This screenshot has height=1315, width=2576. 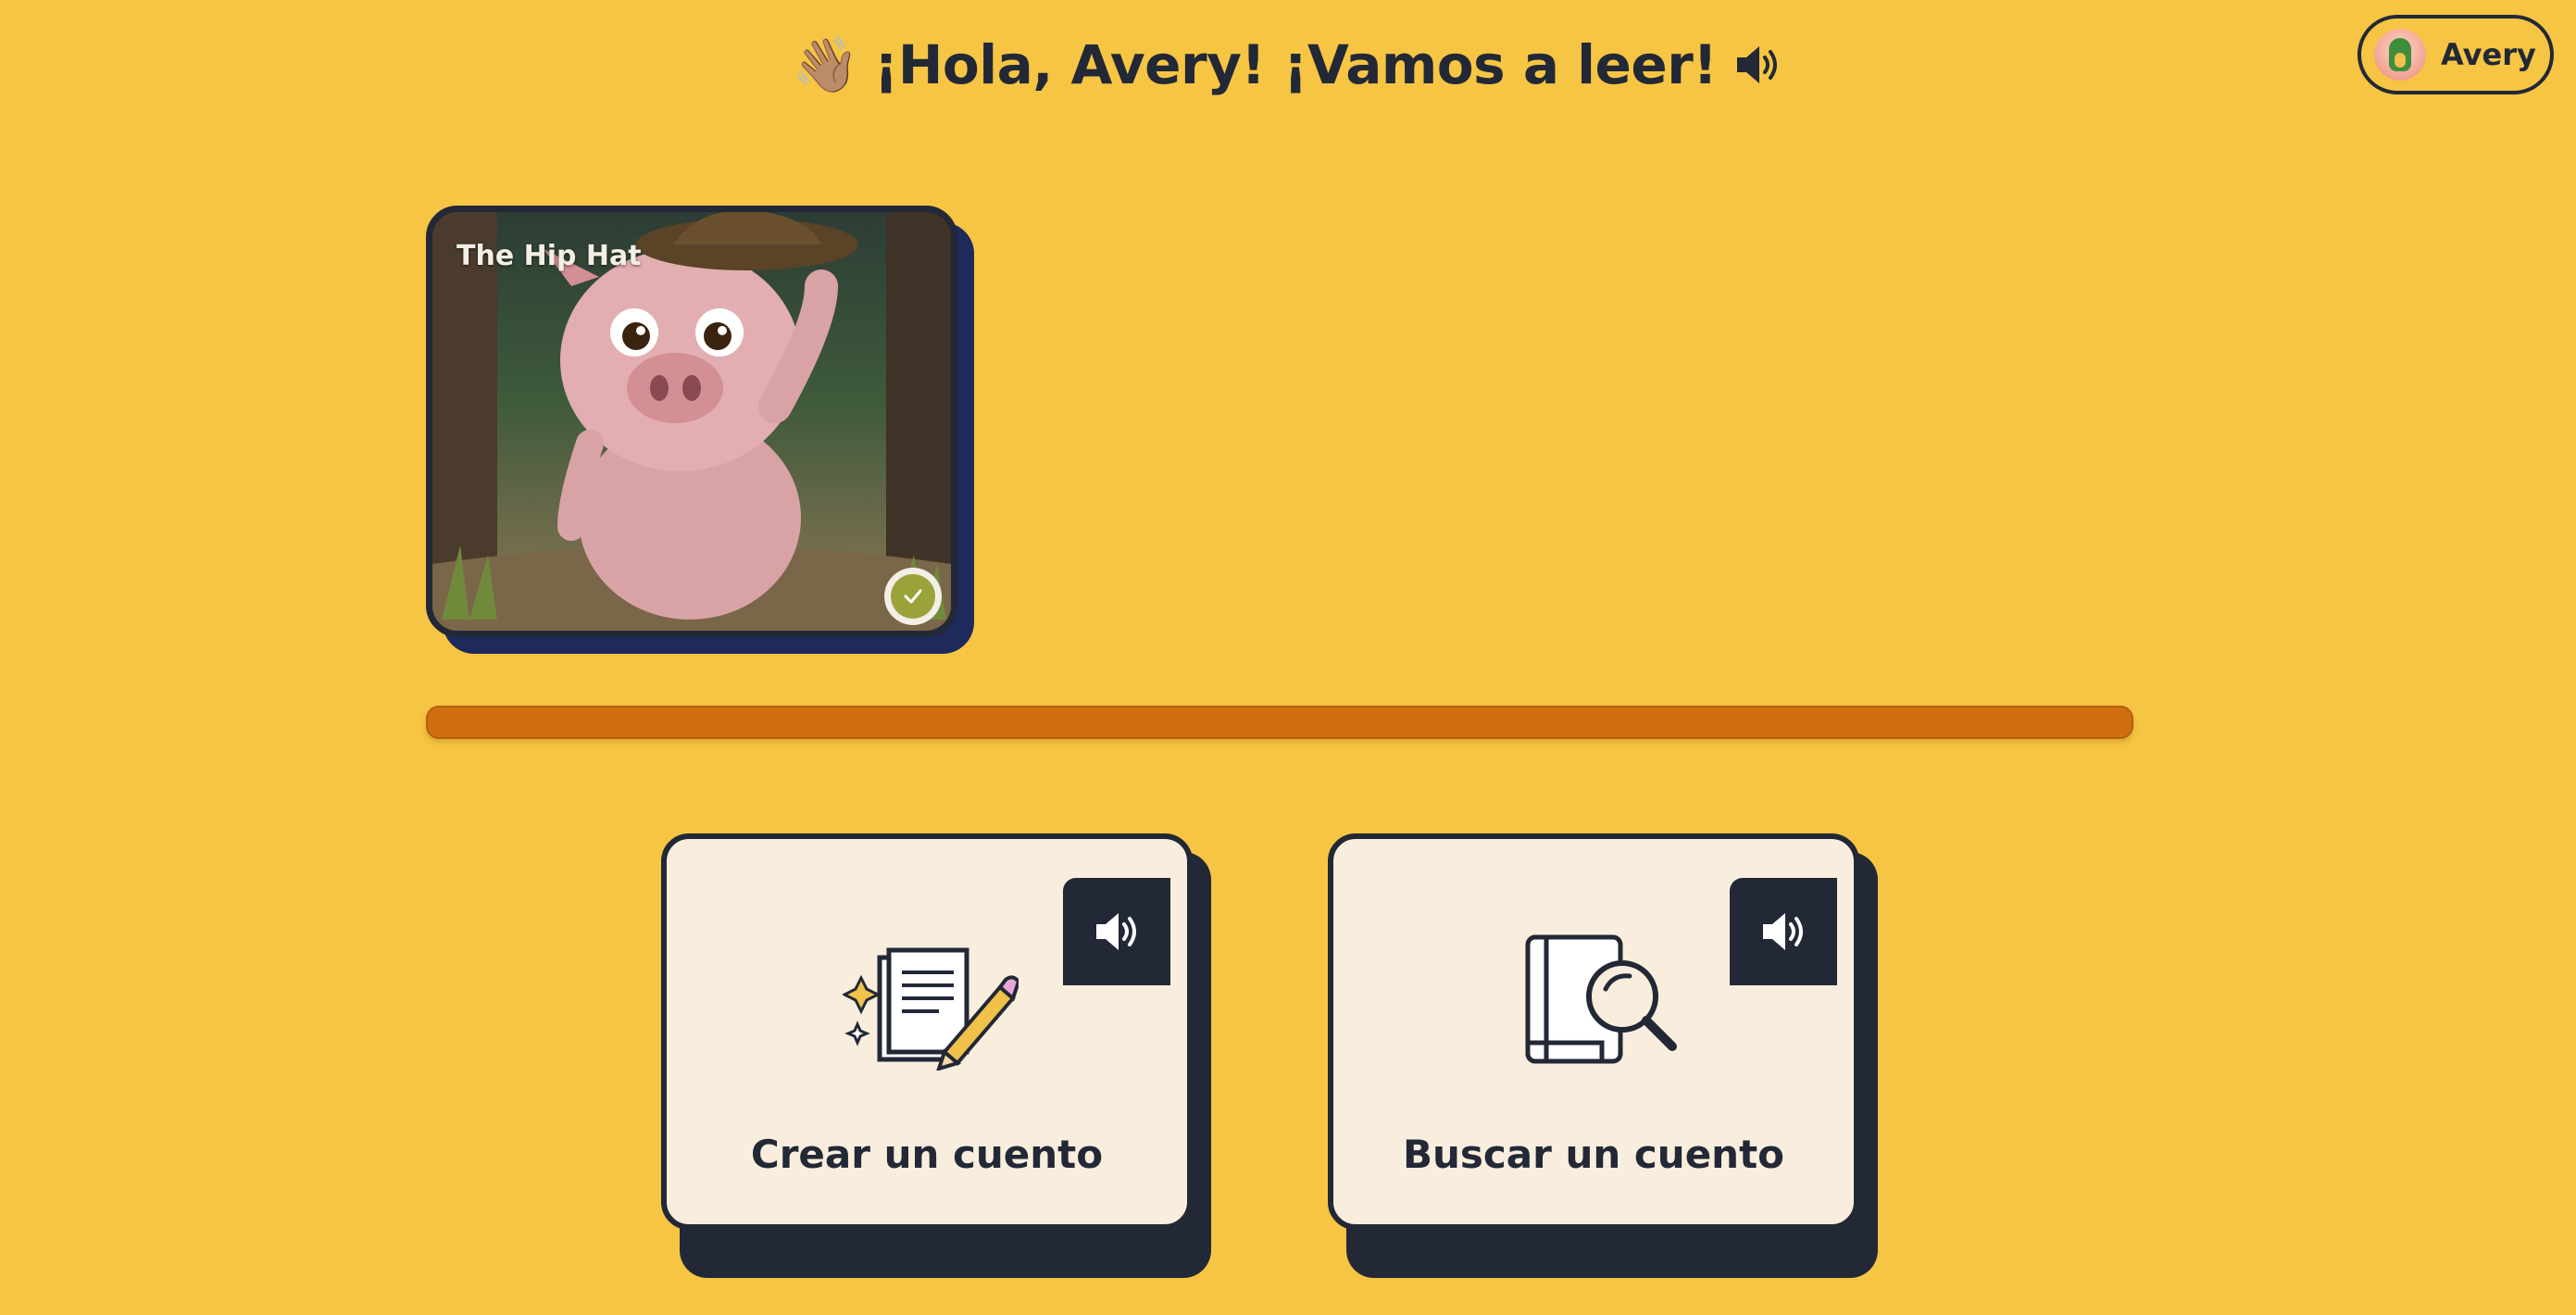 I want to click on search-story-speaker-button, so click(x=1783, y=931).